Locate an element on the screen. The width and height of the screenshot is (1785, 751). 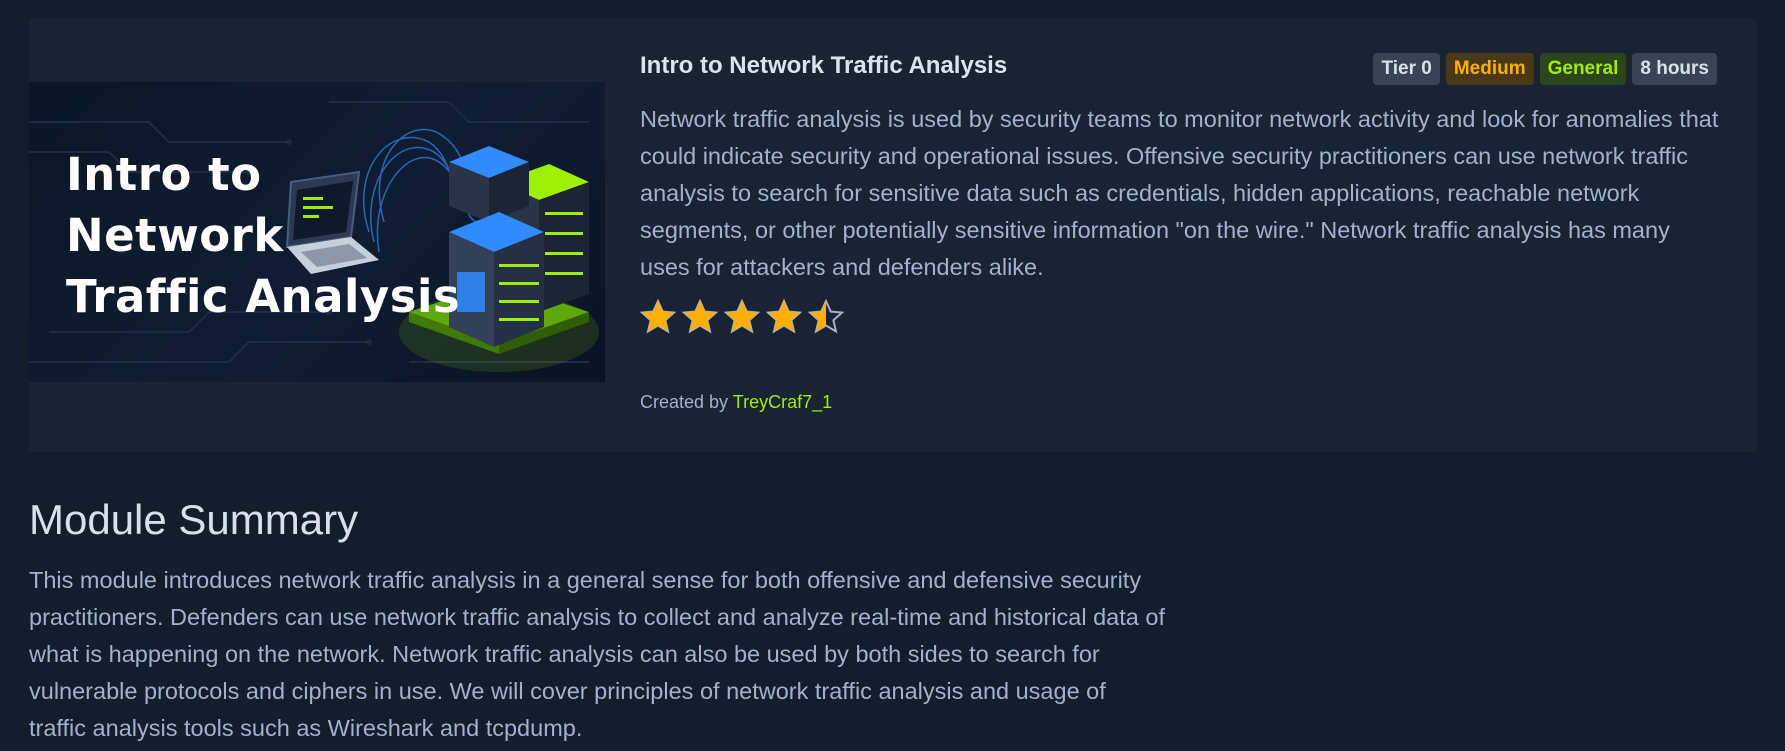
module-badges: Tier 0 Medium General 8 hours is located at coordinates (1545, 69).